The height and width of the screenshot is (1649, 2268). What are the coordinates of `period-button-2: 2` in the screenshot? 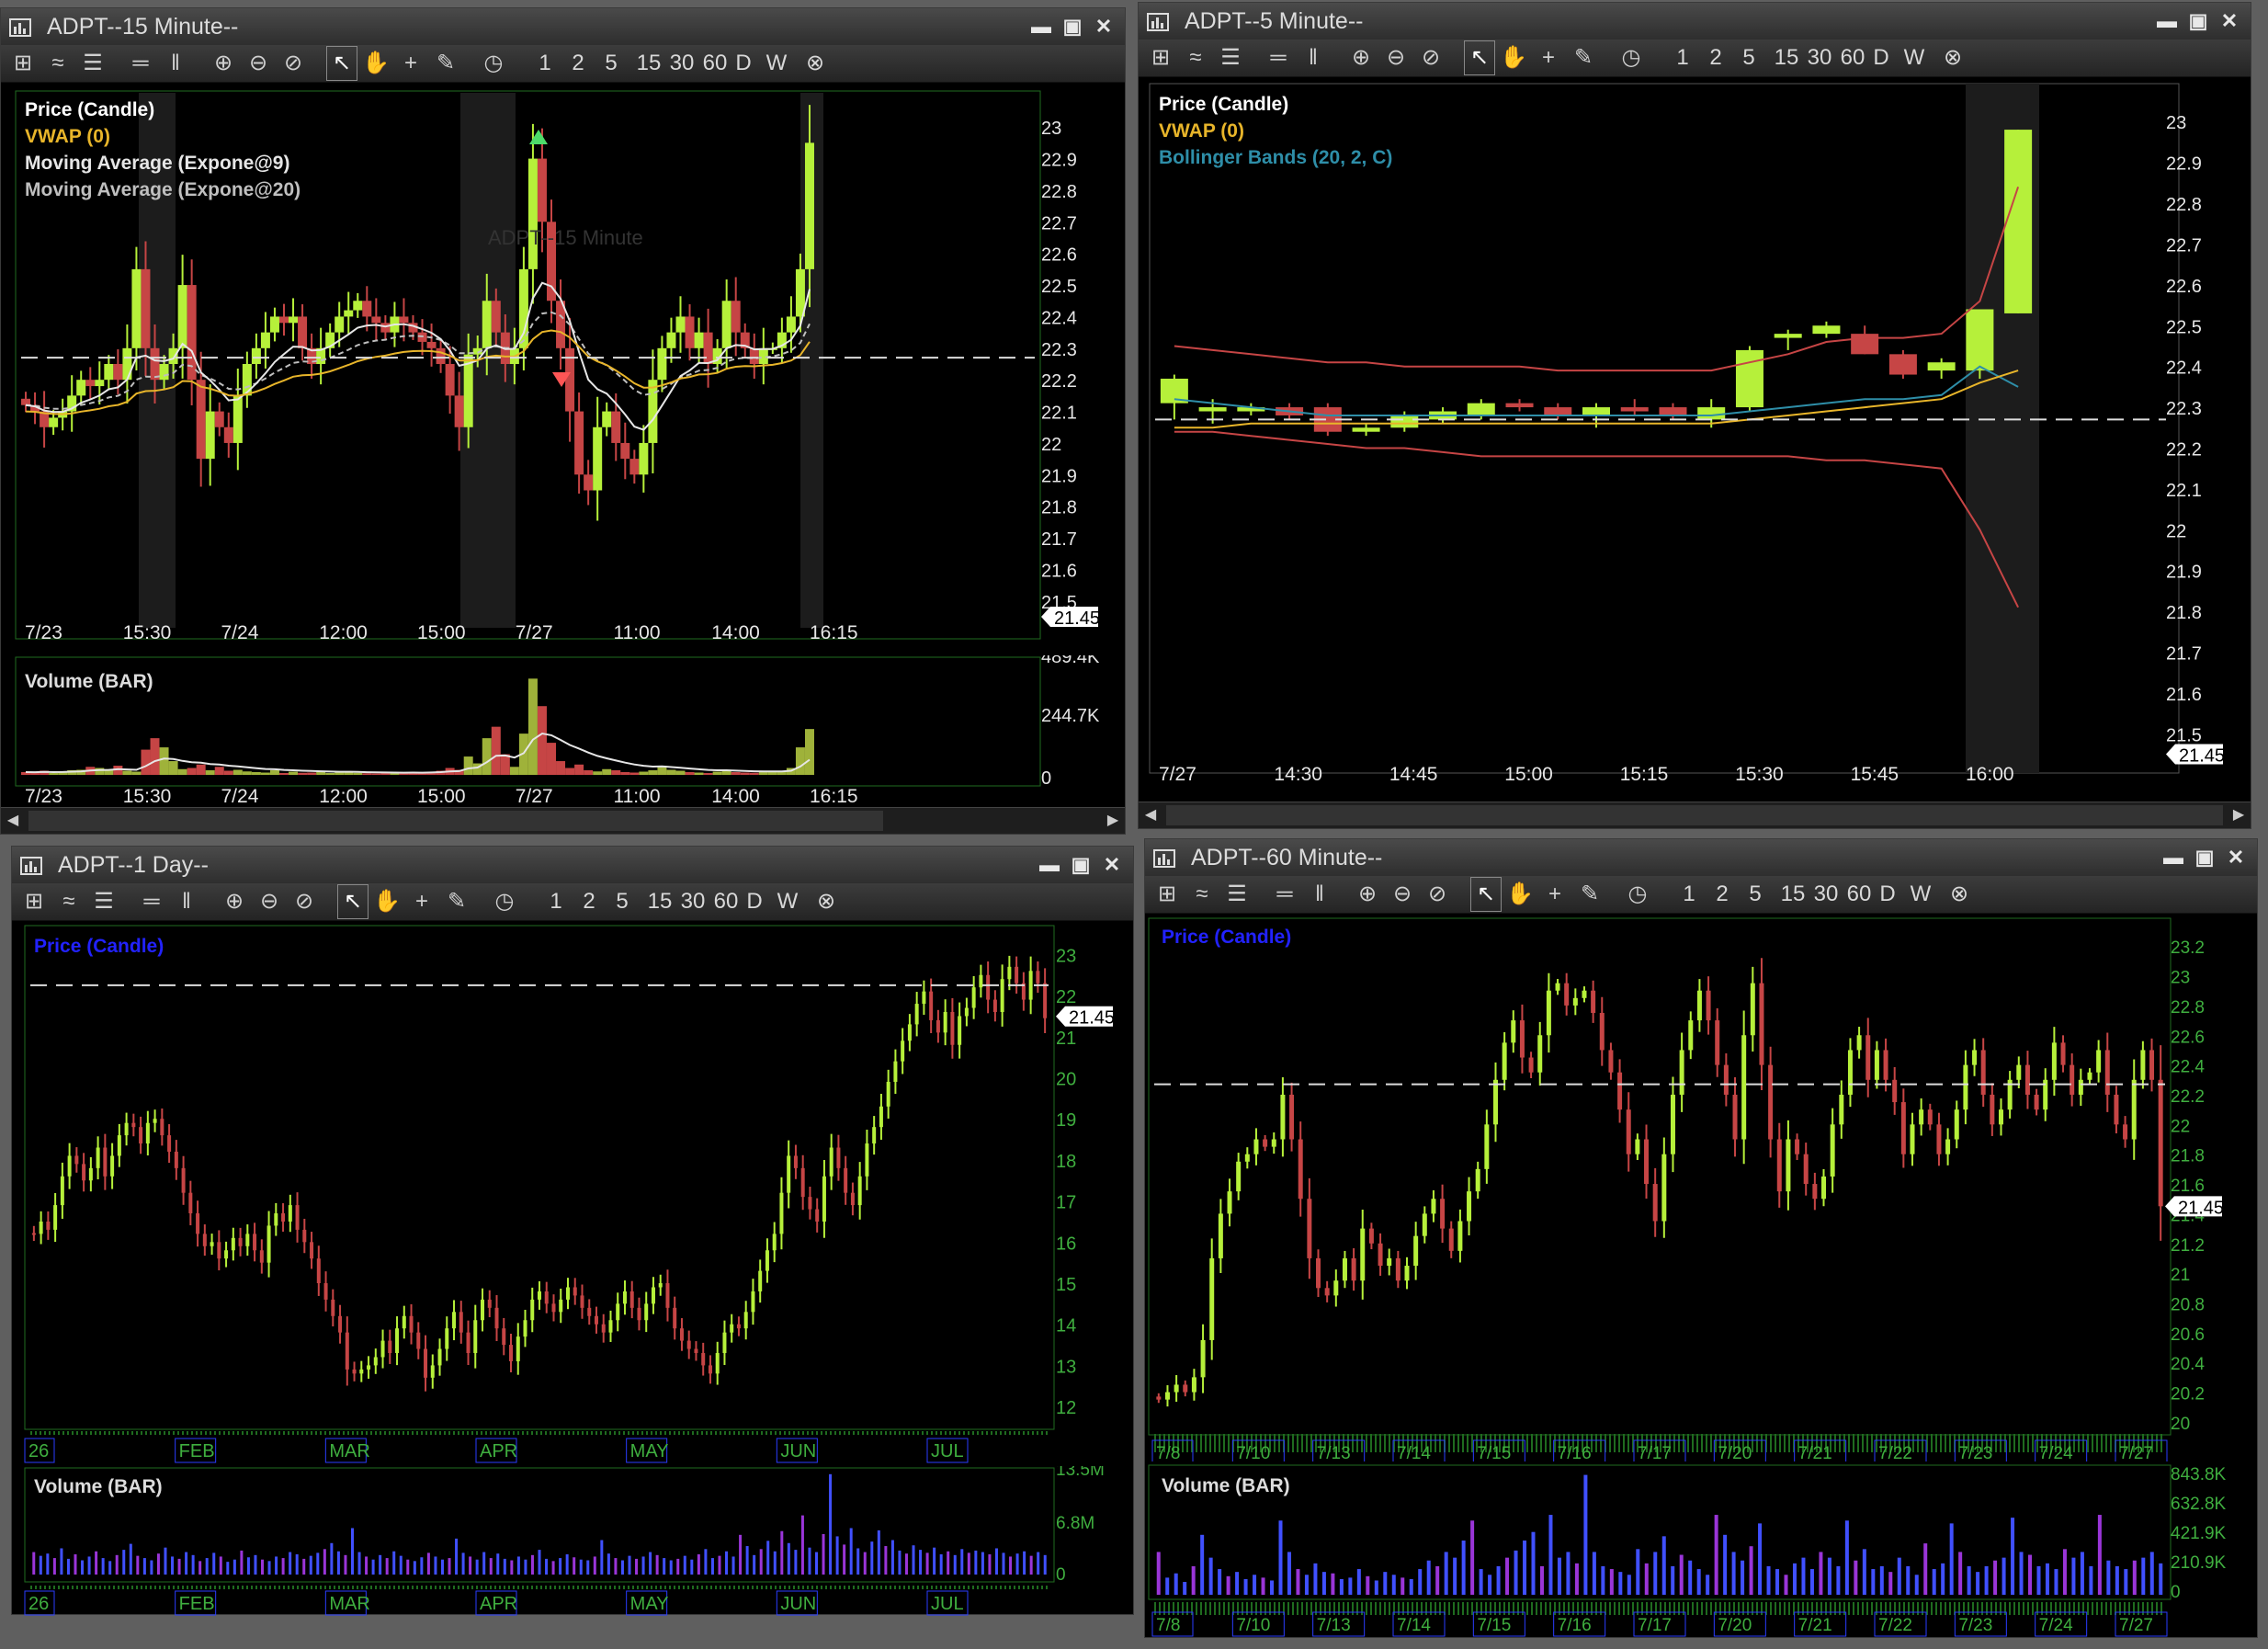 It's located at (578, 63).